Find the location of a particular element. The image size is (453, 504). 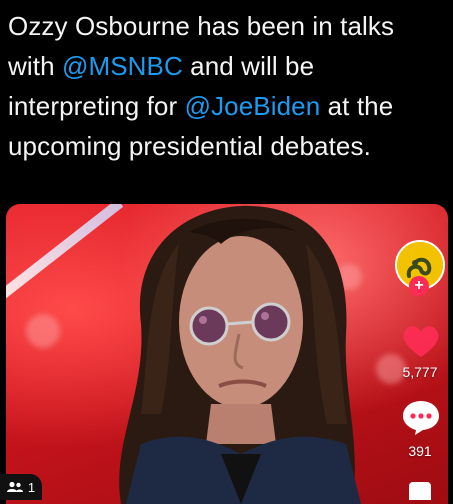

comment-count: 391 is located at coordinates (420, 451).